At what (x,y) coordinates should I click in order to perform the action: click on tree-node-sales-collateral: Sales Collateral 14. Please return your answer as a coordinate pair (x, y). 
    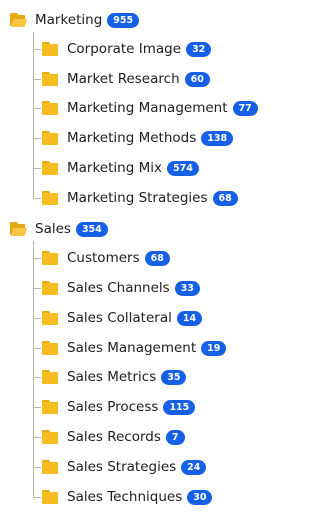
    Looking at the image, I should click on (122, 318).